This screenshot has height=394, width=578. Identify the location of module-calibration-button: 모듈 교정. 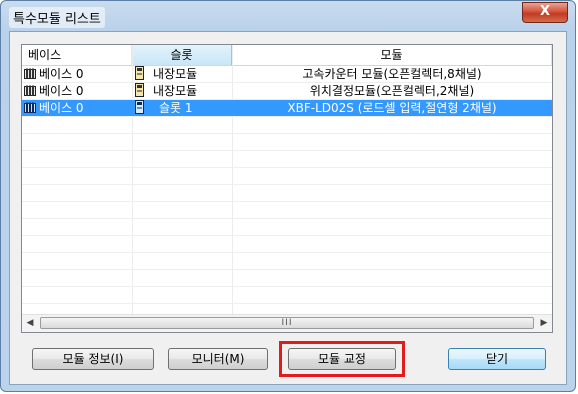
(342, 359).